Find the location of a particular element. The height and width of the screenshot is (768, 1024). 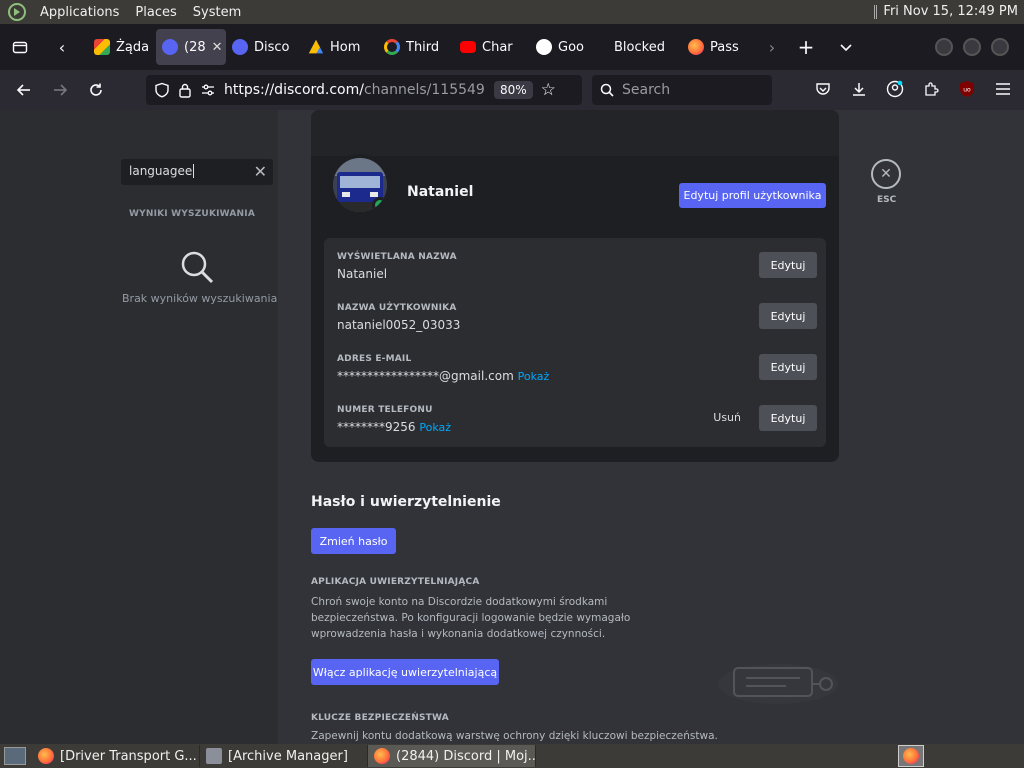

field-value: ********9256 Pokaż is located at coordinates (577, 427).